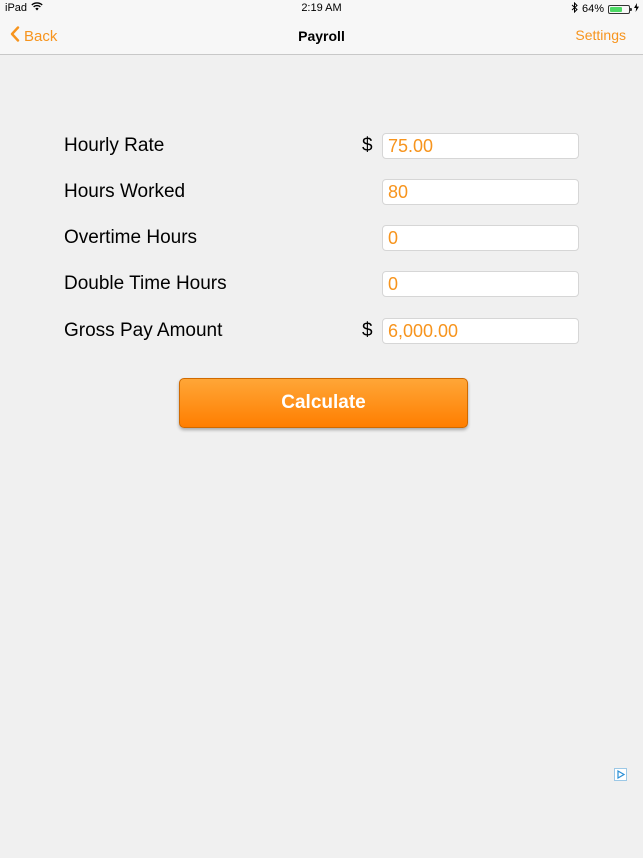 This screenshot has width=643, height=858. What do you see at coordinates (367, 330) in the screenshot?
I see `gross-pay-currency: $` at bounding box center [367, 330].